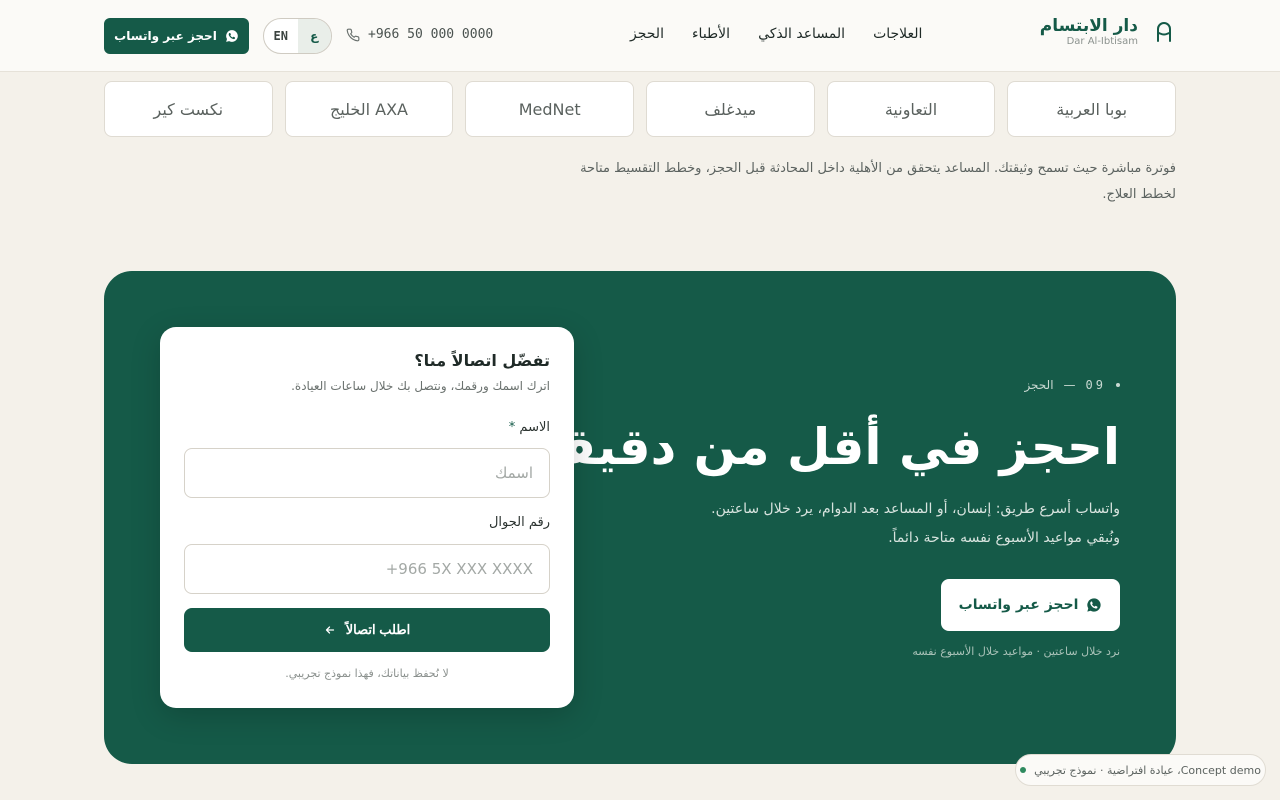 This screenshot has width=1280, height=800. I want to click on whatsapp-booking-button: احجز عبر واتساب, so click(1030, 605).